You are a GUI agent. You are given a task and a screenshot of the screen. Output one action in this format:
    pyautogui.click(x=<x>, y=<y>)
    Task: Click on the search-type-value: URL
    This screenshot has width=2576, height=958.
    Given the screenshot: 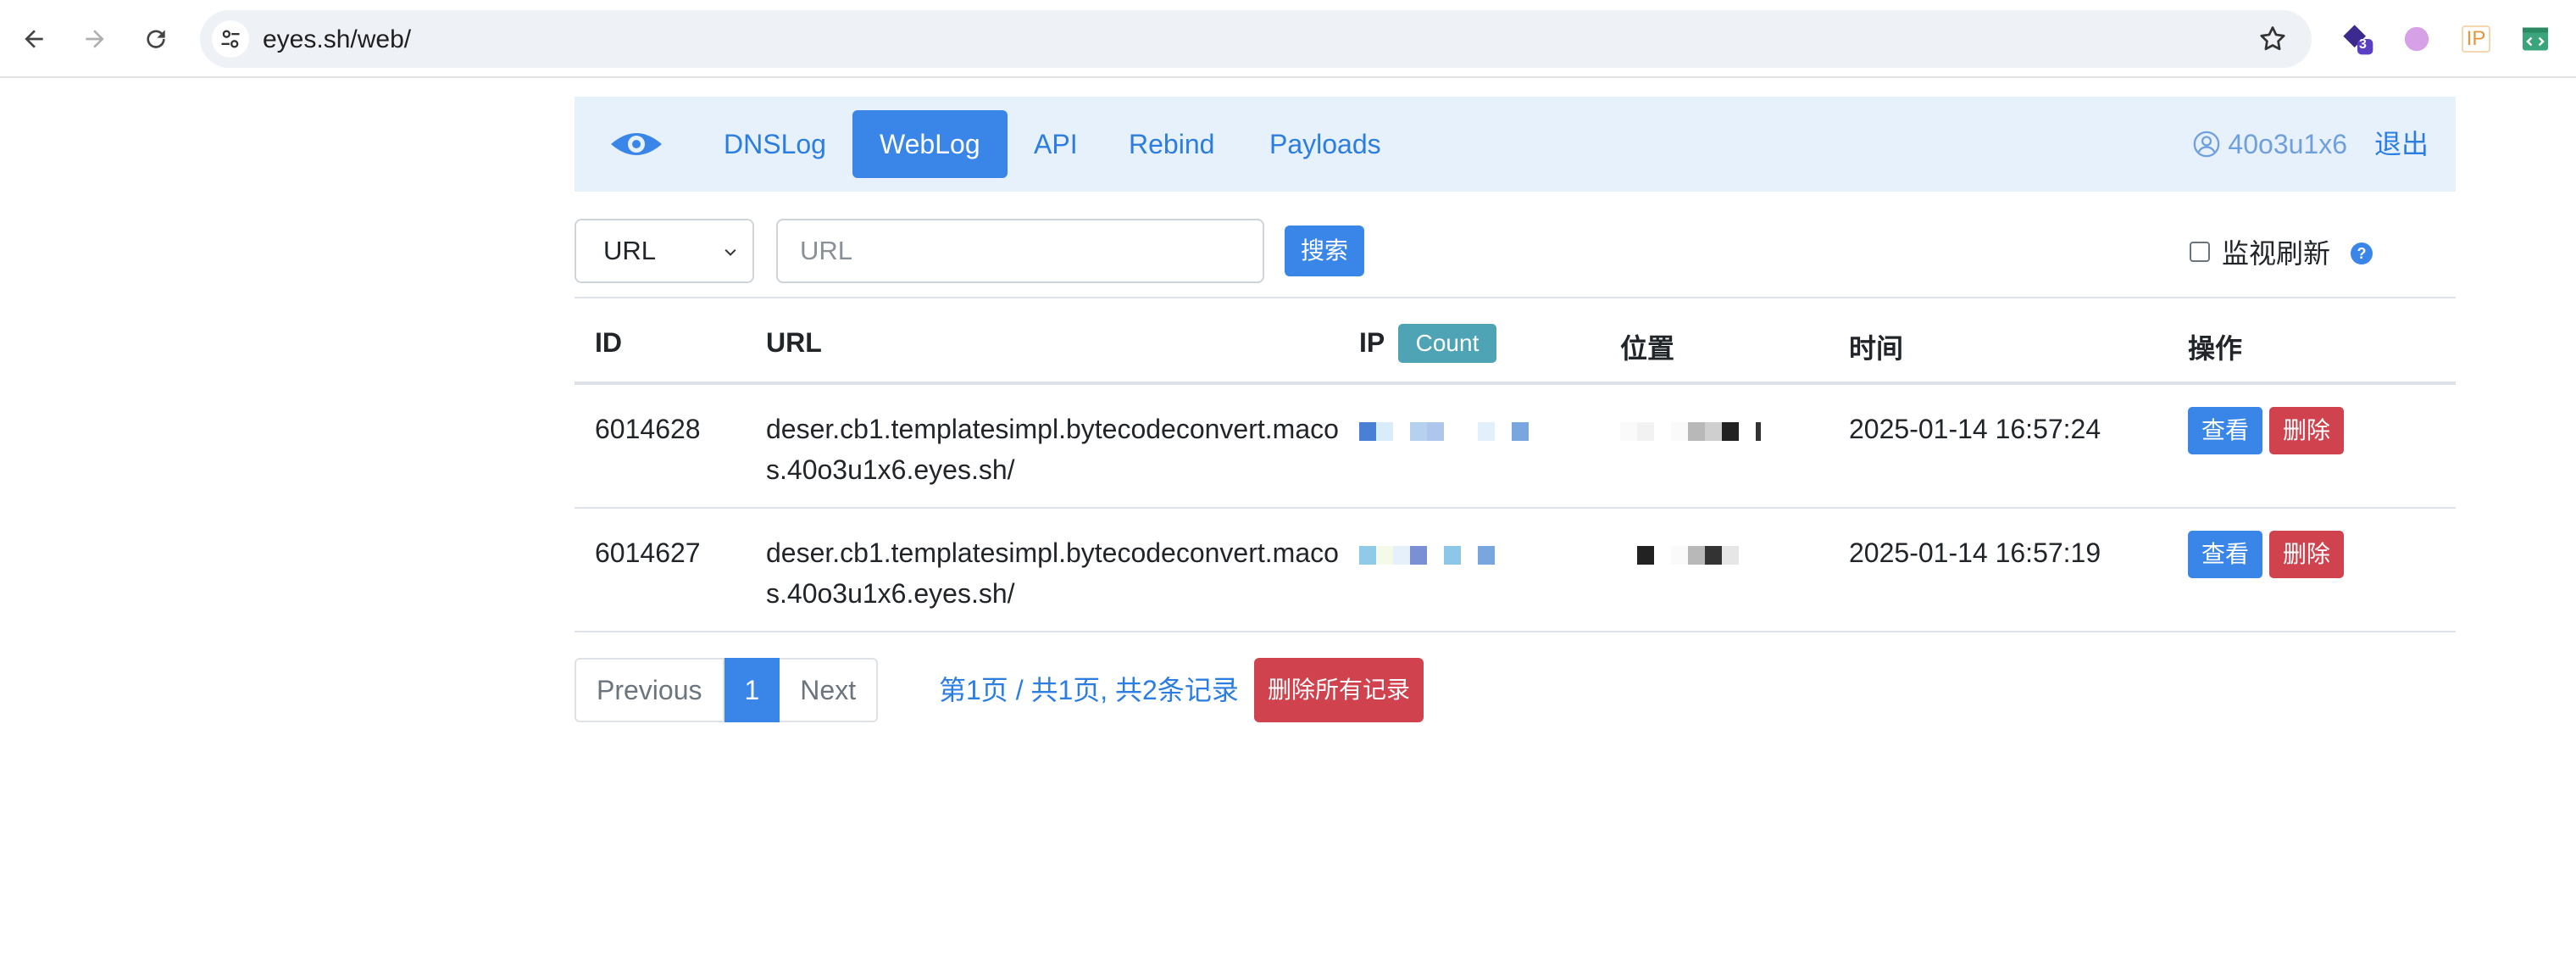 What is the action you would take?
    pyautogui.click(x=630, y=250)
    